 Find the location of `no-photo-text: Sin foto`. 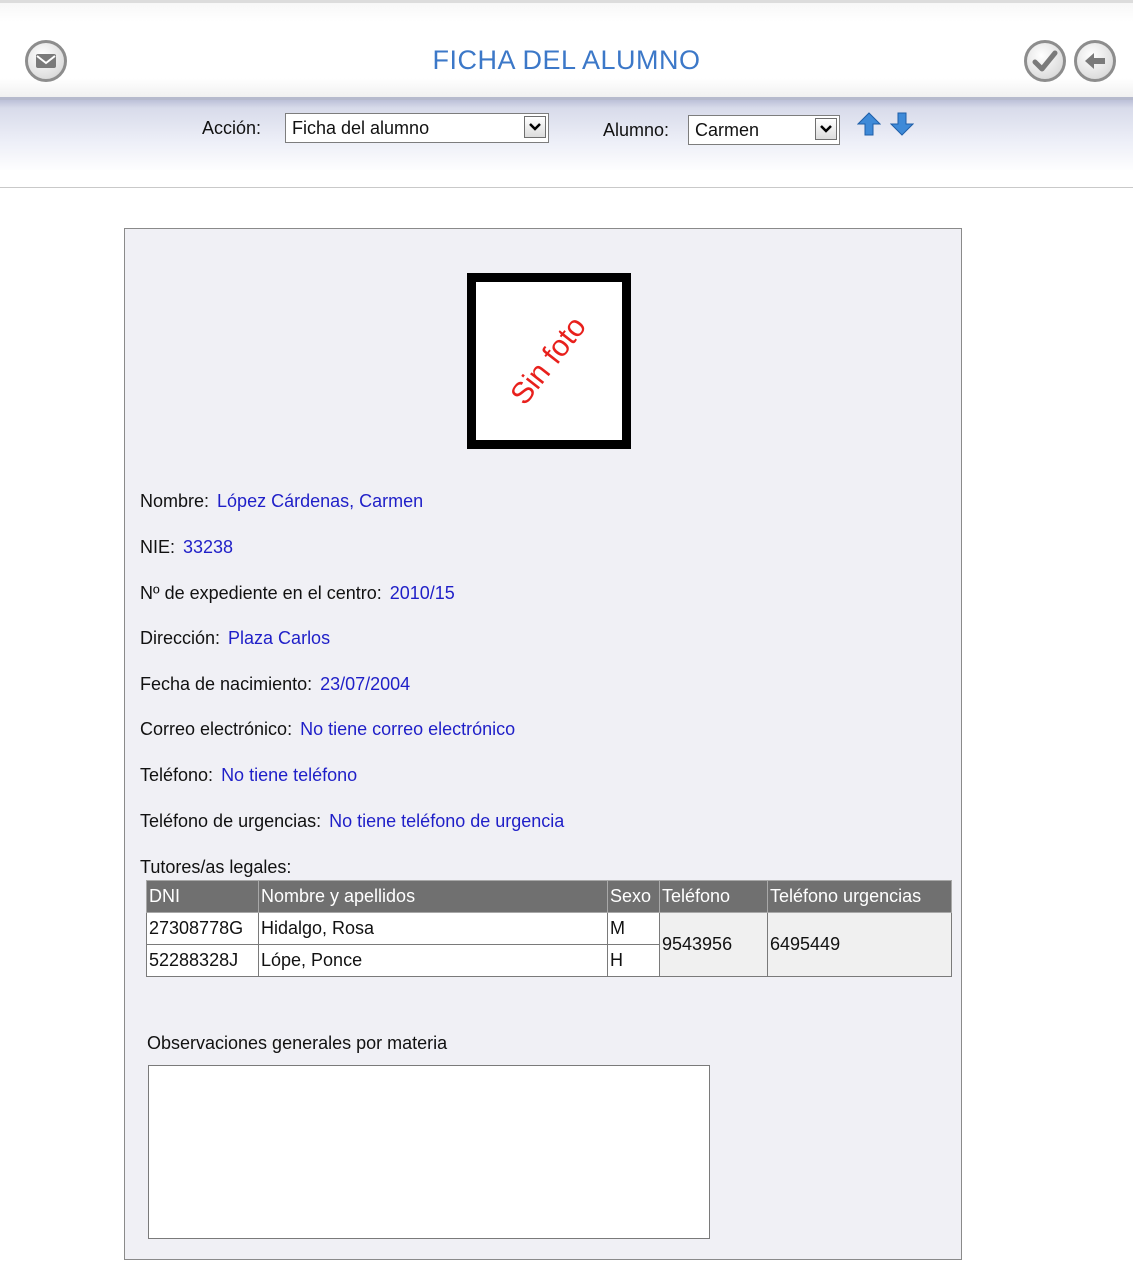

no-photo-text: Sin foto is located at coordinates (548, 360).